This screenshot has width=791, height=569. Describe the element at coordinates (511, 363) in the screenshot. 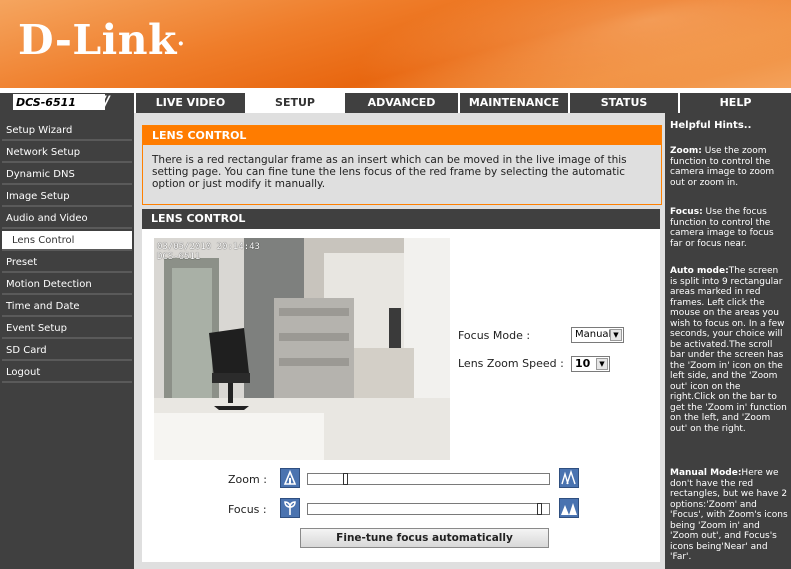

I see `zoom-speed-label: Lens Zoom Speed :` at that location.